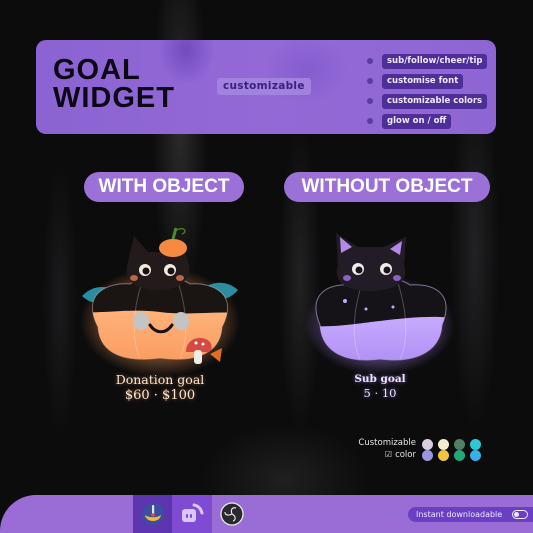  What do you see at coordinates (387, 443) in the screenshot?
I see `colors-label-line1: Customizable` at bounding box center [387, 443].